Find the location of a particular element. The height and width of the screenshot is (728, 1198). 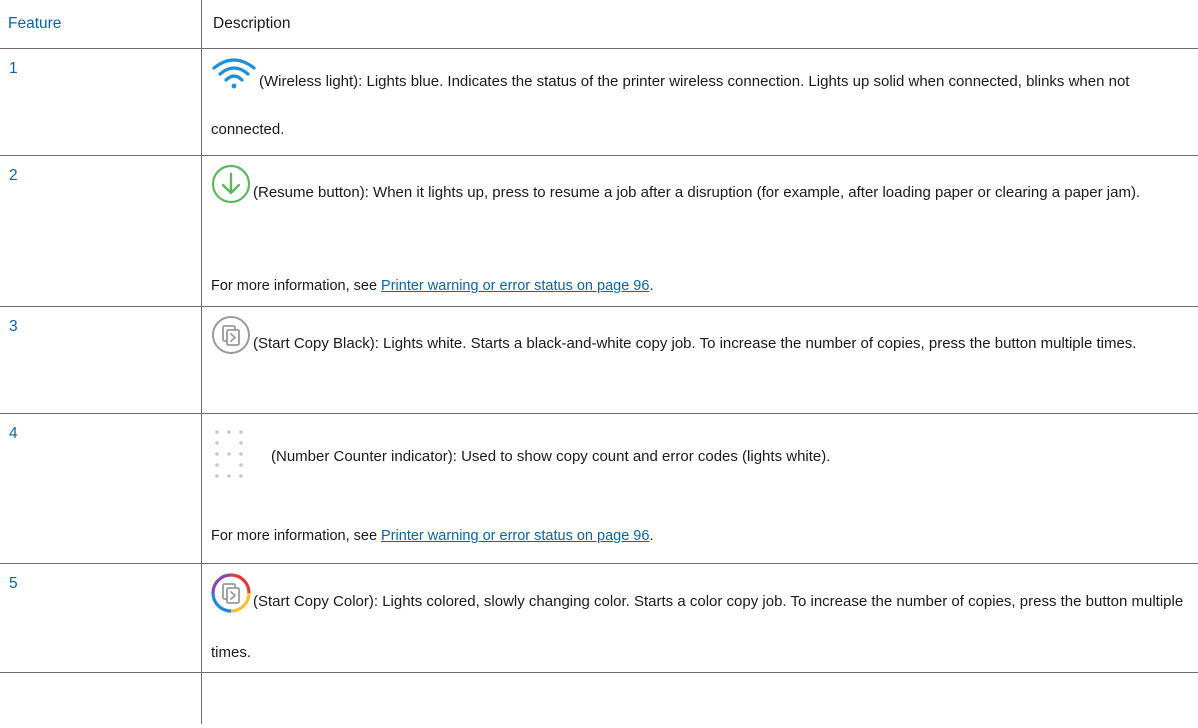

feature-number: 1 is located at coordinates (13, 68).